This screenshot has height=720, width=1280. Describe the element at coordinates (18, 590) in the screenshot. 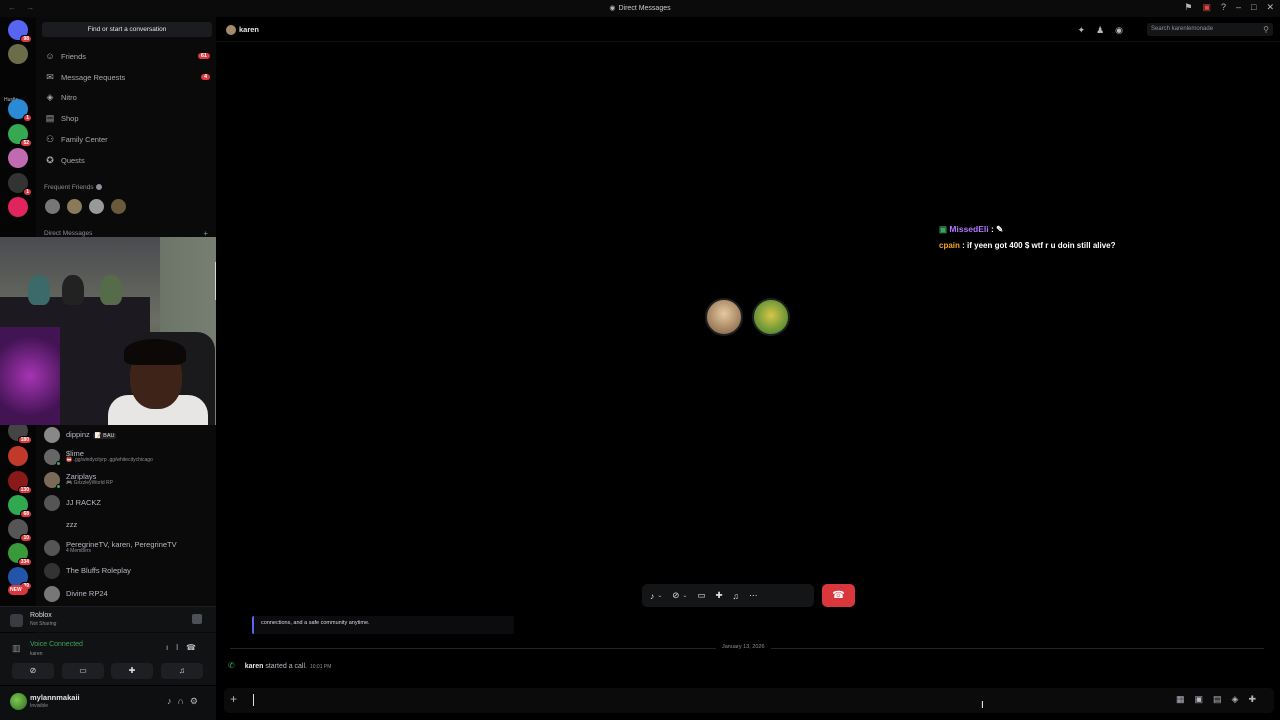

I see `new-server-badge: NEW` at that location.